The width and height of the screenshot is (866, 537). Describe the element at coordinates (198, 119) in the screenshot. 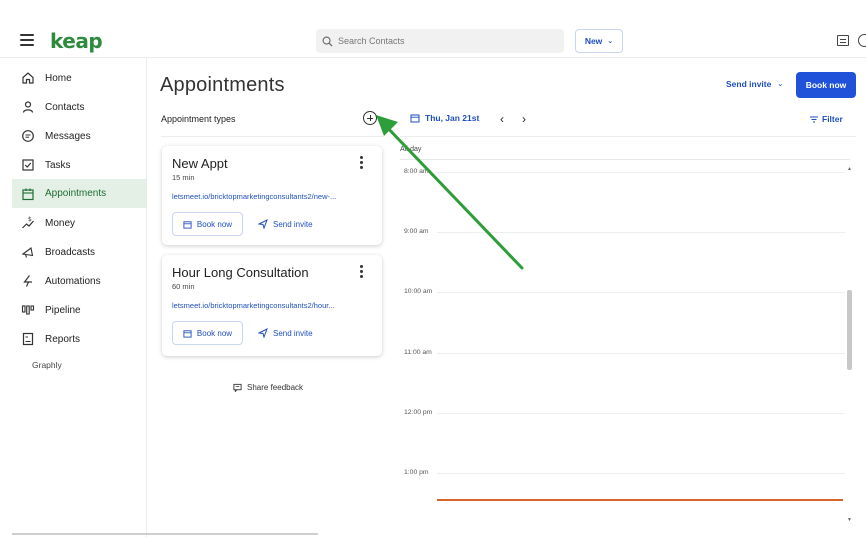

I see `appointment-types-heading: Appointment types` at that location.